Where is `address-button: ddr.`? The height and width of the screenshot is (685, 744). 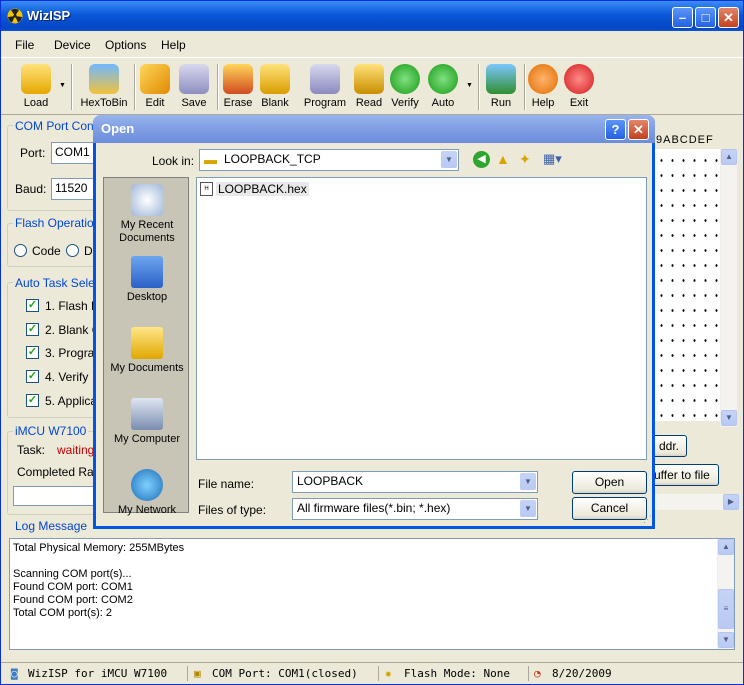
address-button: ddr. is located at coordinates (669, 446).